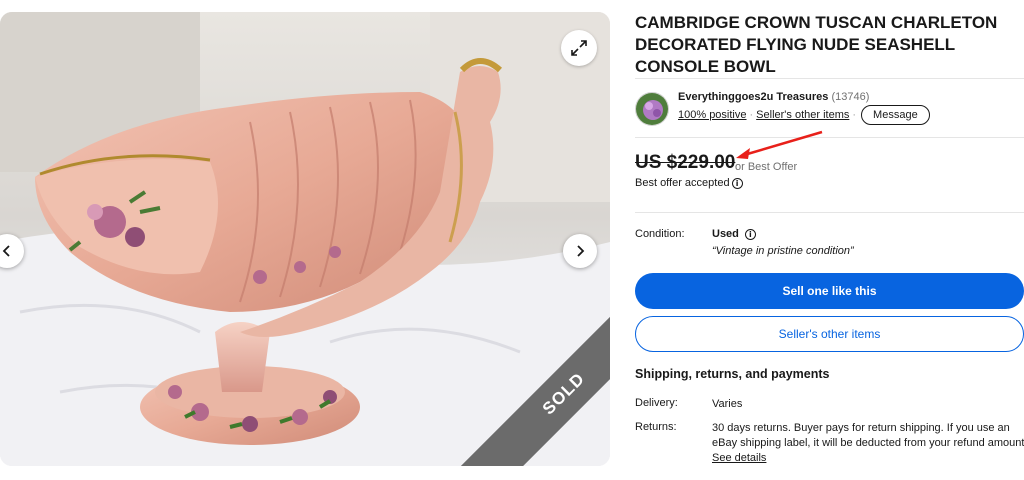  I want to click on seller-avatar-image, so click(652, 109).